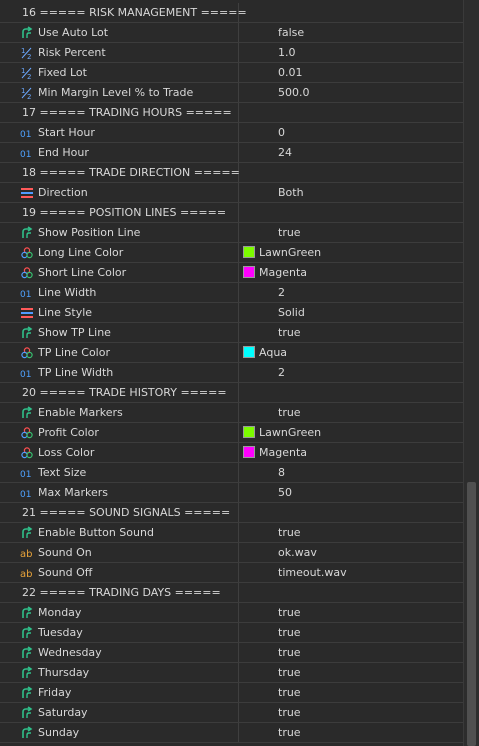 The image size is (479, 746). What do you see at coordinates (73, 32) in the screenshot?
I see `param-name: Use Auto Lot` at bounding box center [73, 32].